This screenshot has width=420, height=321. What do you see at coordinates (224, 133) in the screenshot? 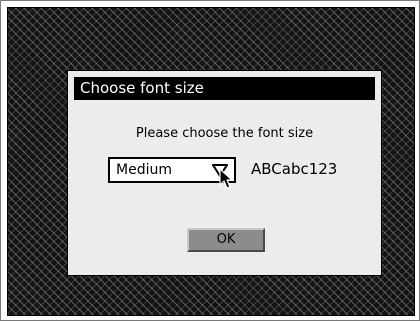
I see `dialog-prompt: Please choose the font size` at bounding box center [224, 133].